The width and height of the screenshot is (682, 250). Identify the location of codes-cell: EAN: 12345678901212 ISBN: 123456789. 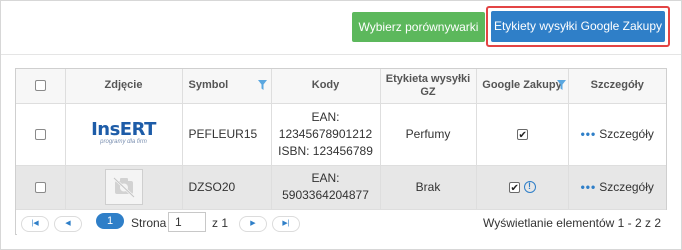
(326, 134).